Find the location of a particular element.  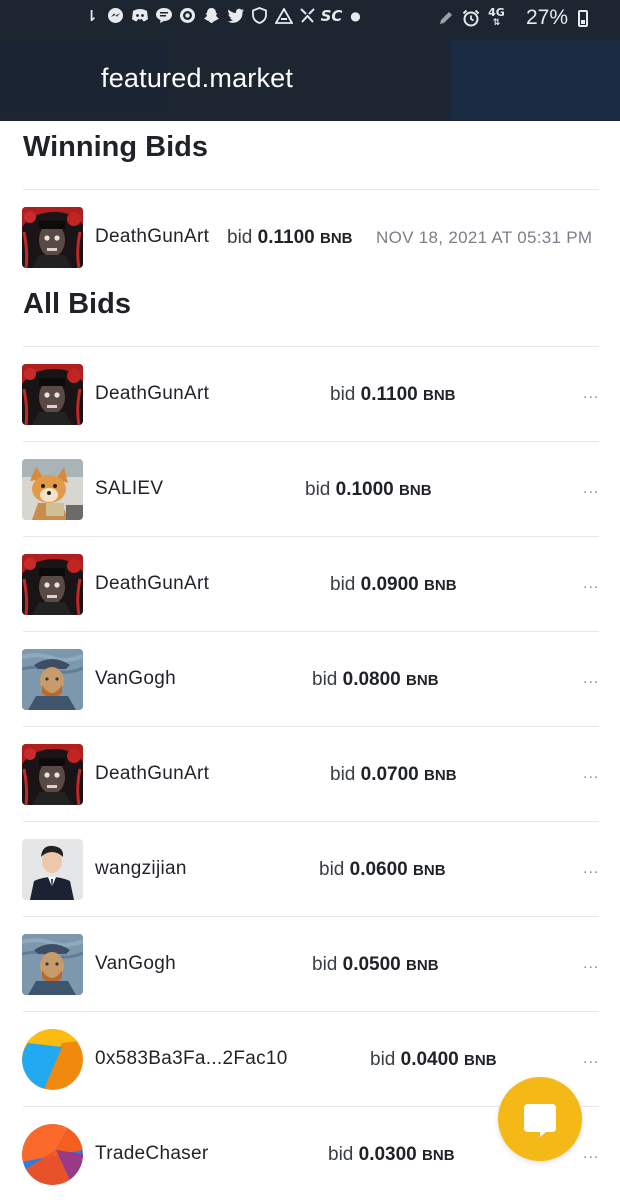

status-bar: ⇂ SC ● 4G ⇅ 27% is located at coordinates (310, 18).